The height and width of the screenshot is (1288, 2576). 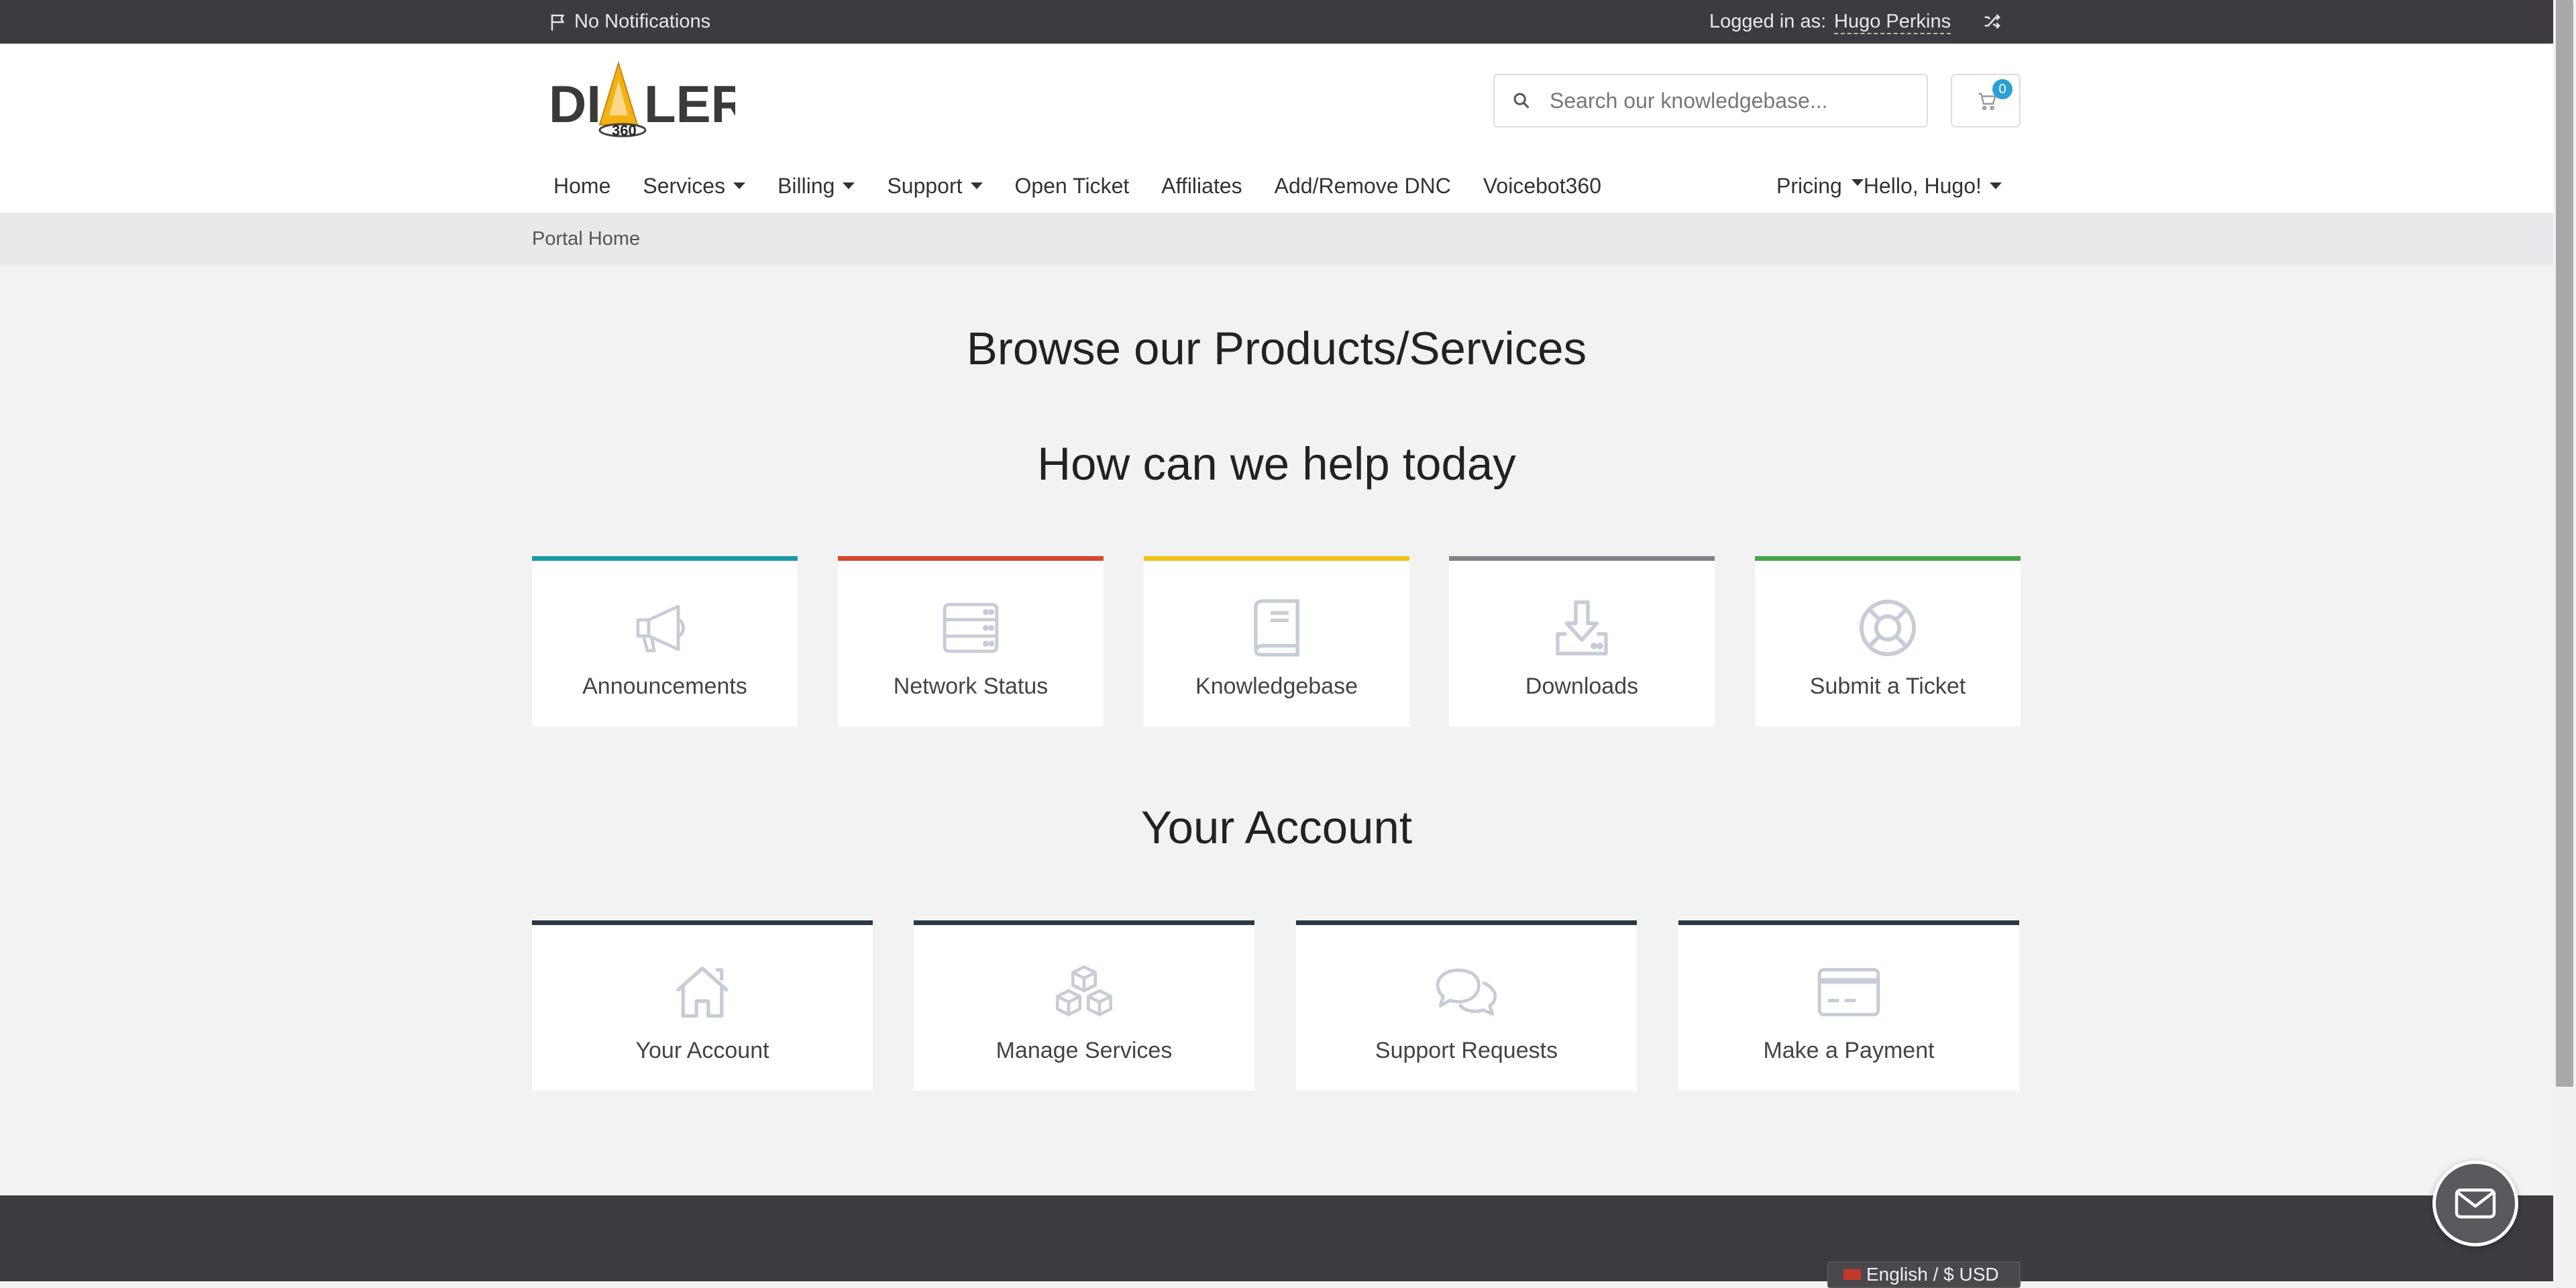 What do you see at coordinates (1986, 100) in the screenshot?
I see `cart-button: 0` at bounding box center [1986, 100].